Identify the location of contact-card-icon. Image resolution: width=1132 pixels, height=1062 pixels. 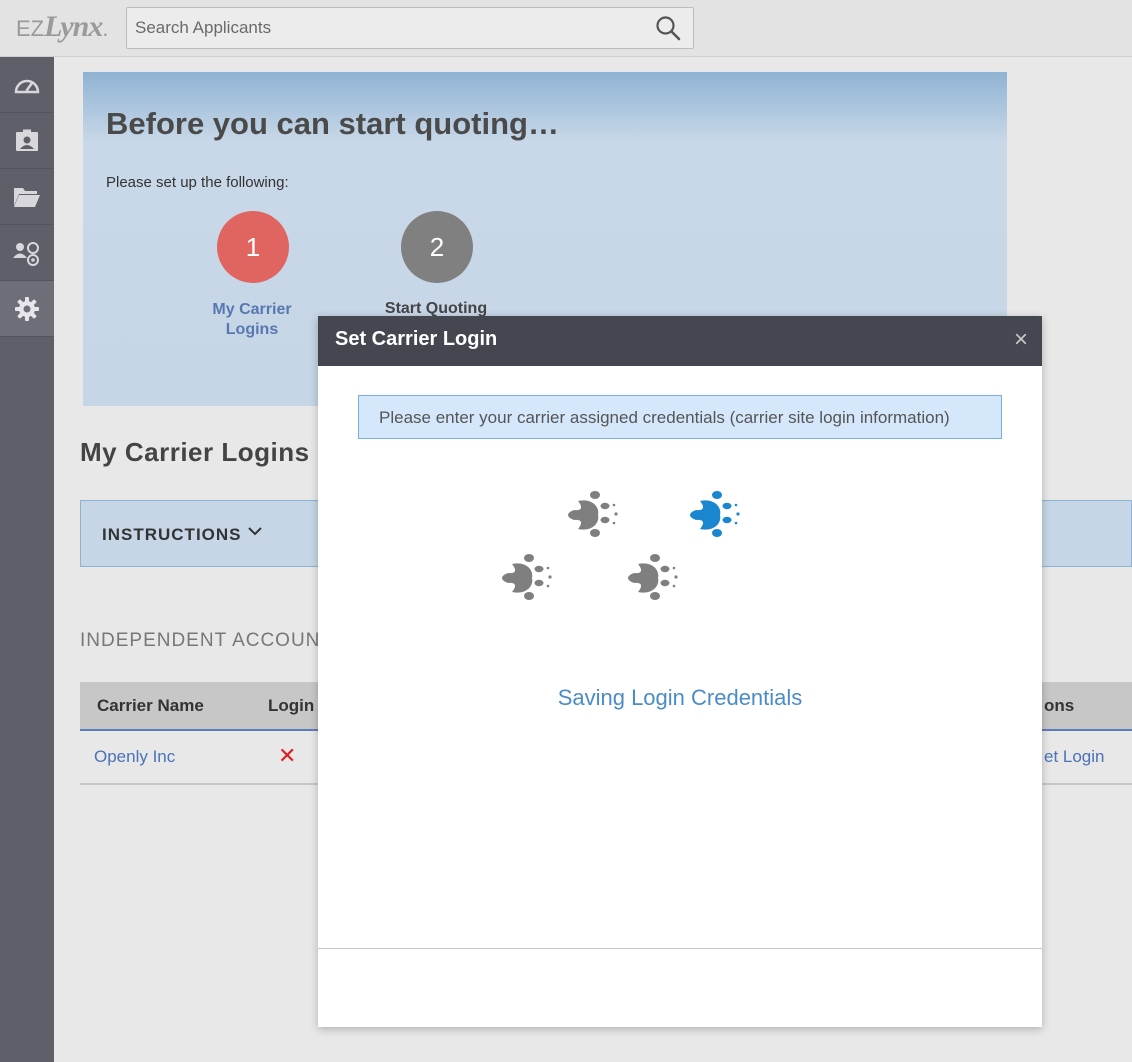
(27, 140).